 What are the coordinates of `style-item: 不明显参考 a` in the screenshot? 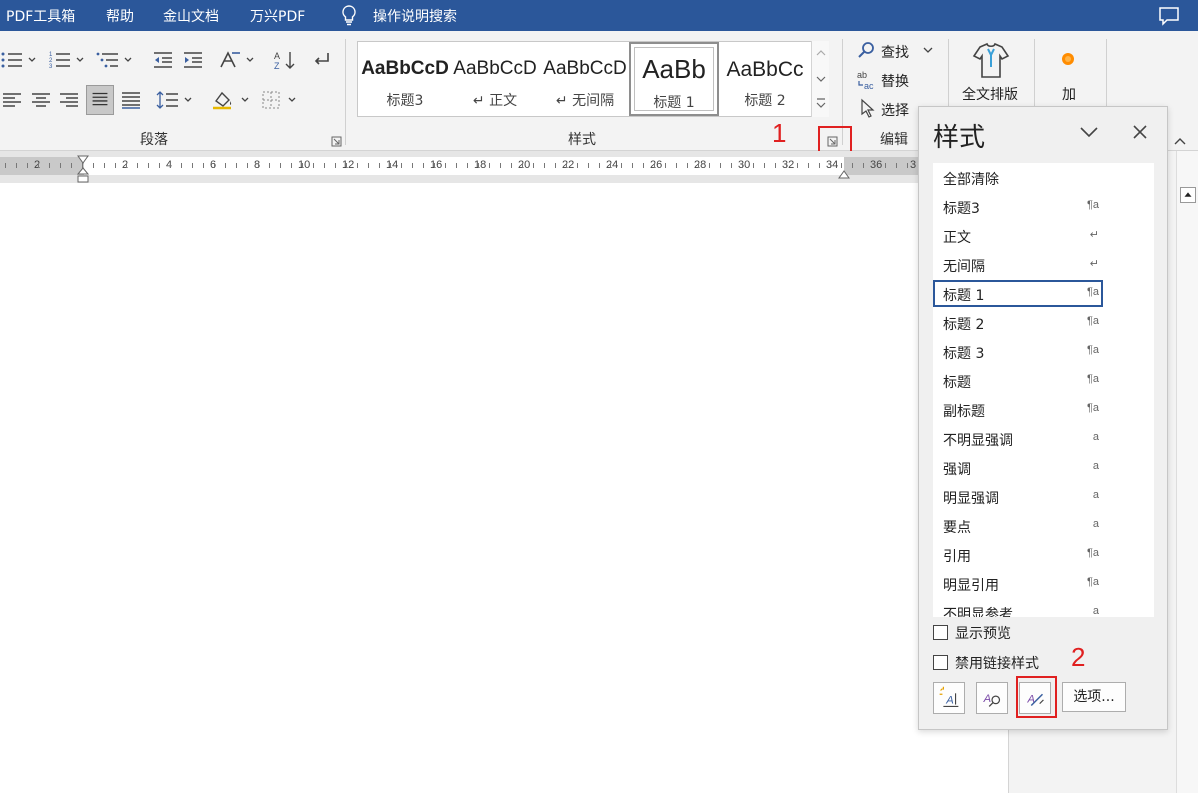 It's located at (1018, 608).